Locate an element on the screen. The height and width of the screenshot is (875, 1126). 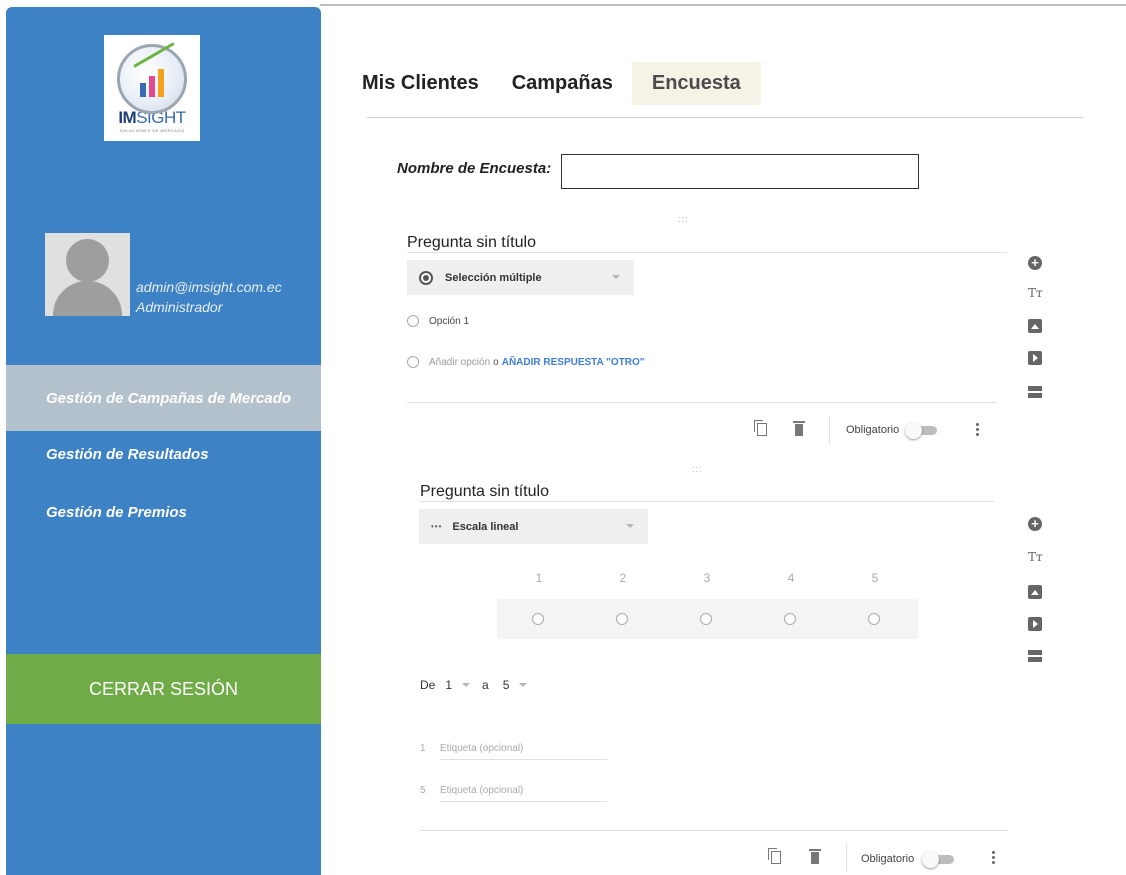
survey-name-input is located at coordinates (740, 171).